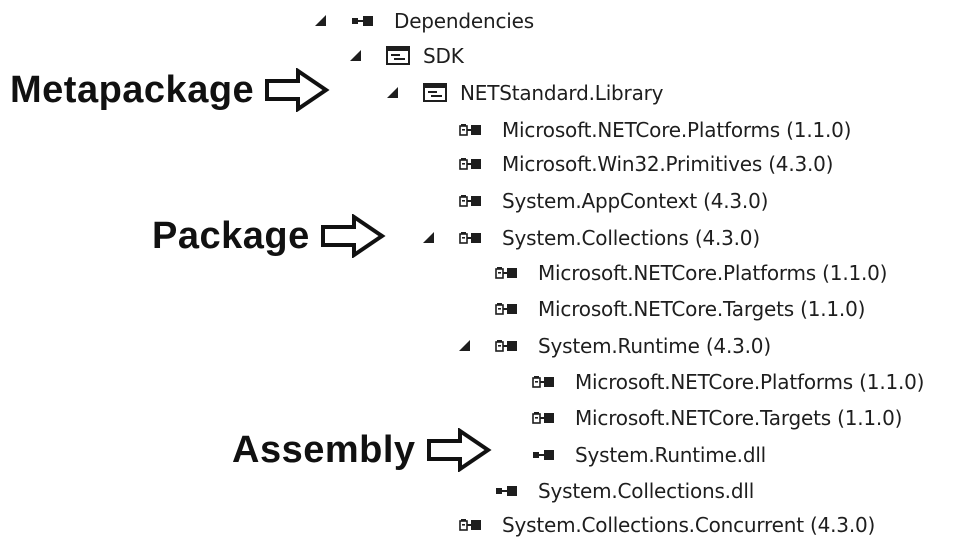  I want to click on callout-label: Assembly, so click(324, 449).